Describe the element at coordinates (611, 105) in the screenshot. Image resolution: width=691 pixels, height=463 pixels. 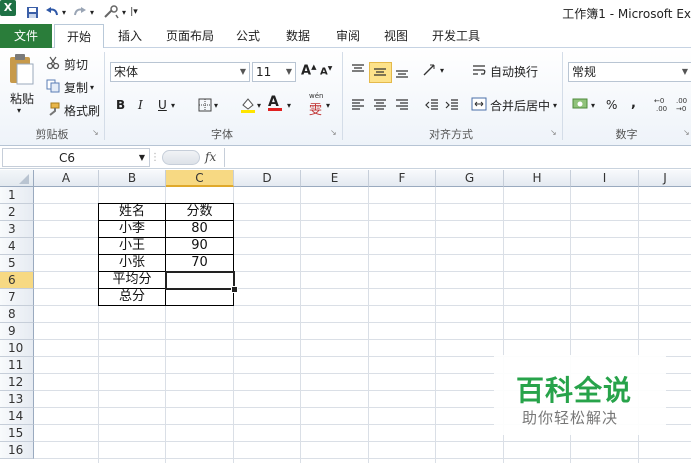
I see `percent-button: %` at that location.